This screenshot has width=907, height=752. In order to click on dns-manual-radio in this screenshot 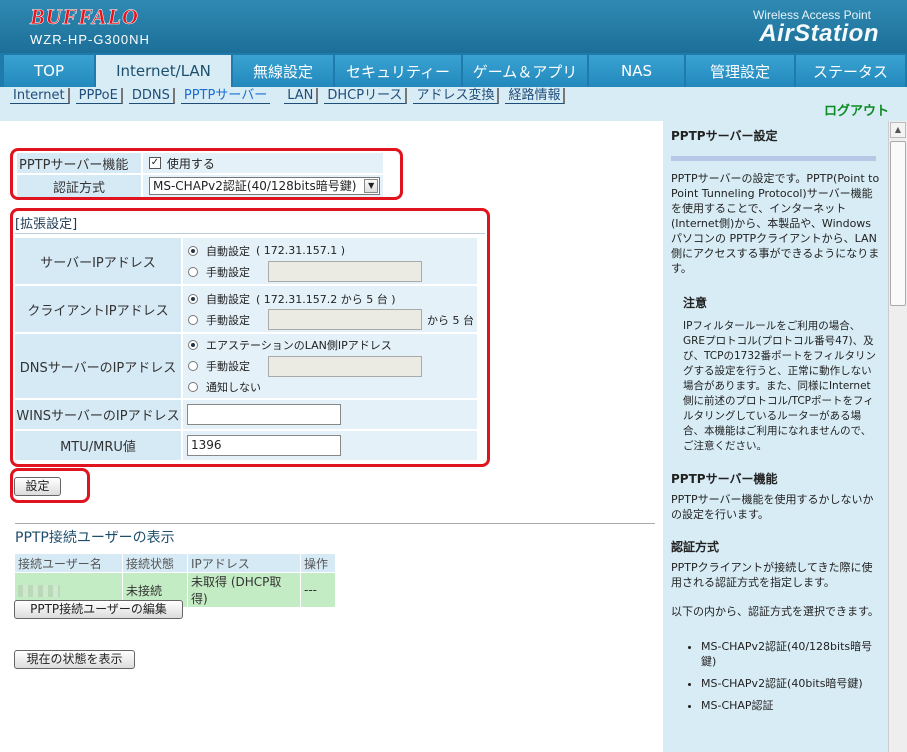, I will do `click(193, 366)`.